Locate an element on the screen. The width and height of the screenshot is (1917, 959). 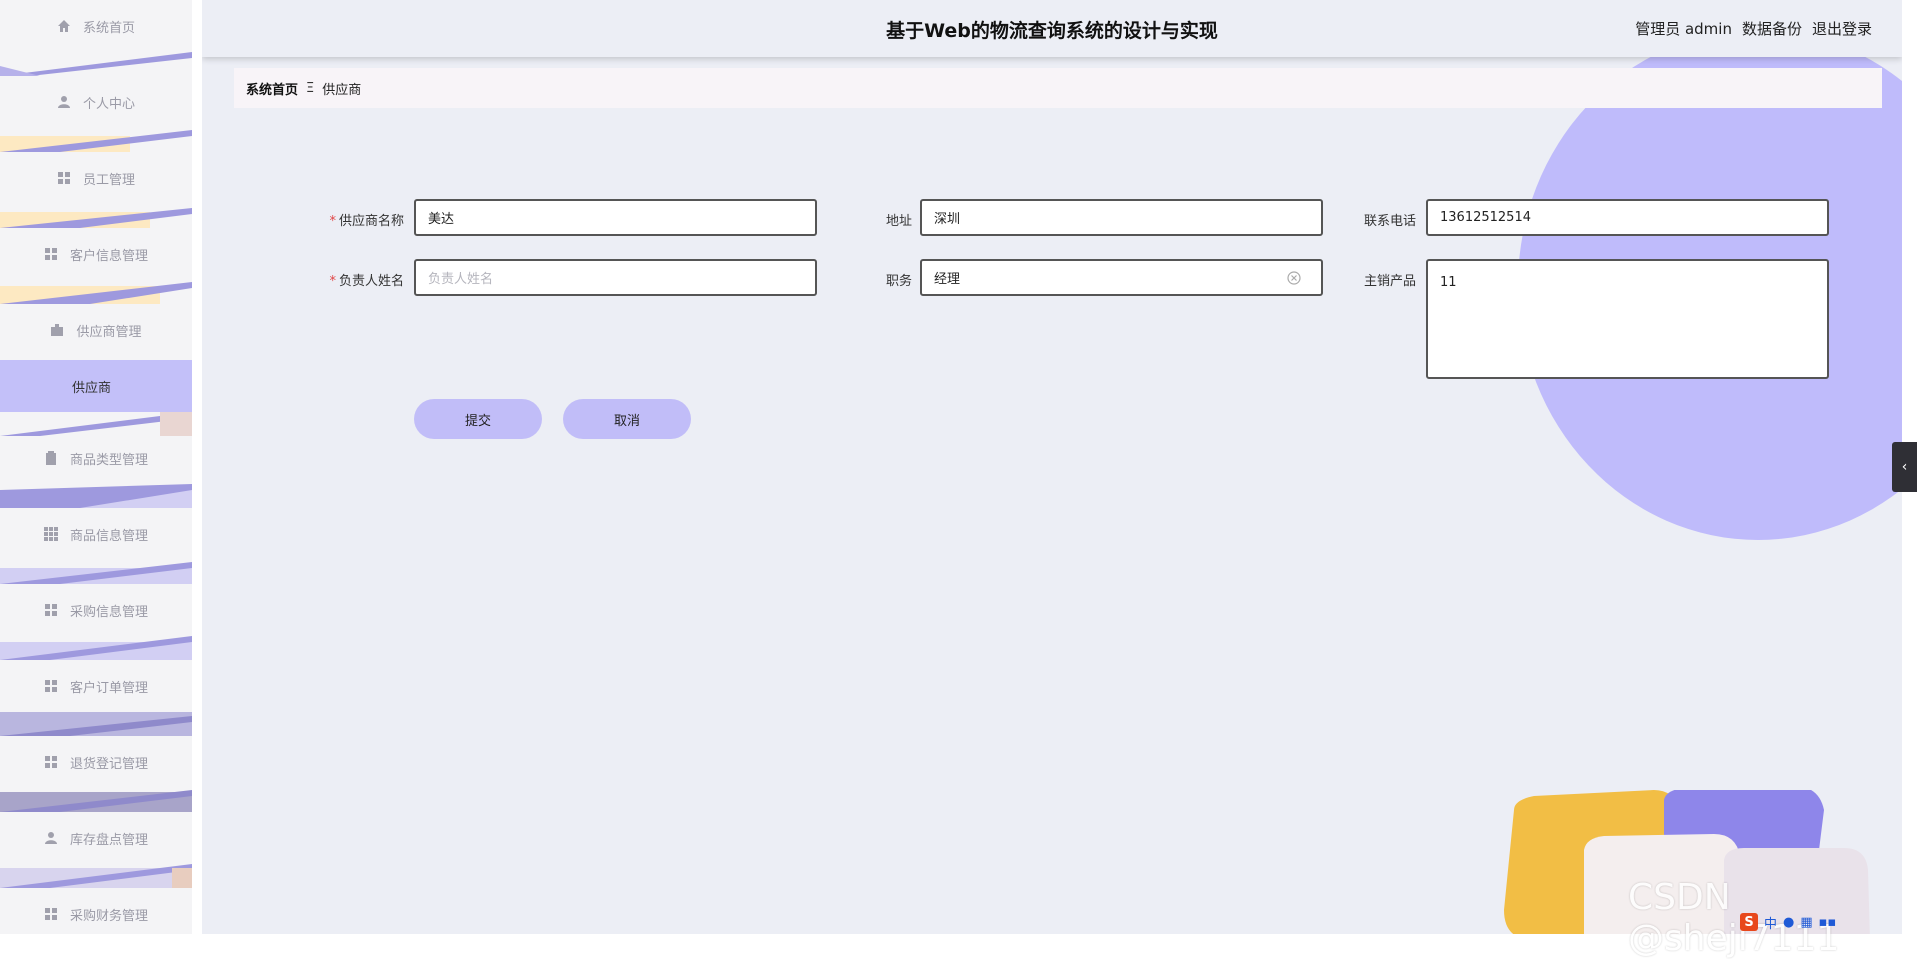
address-label: 地址 is located at coordinates (898, 221).